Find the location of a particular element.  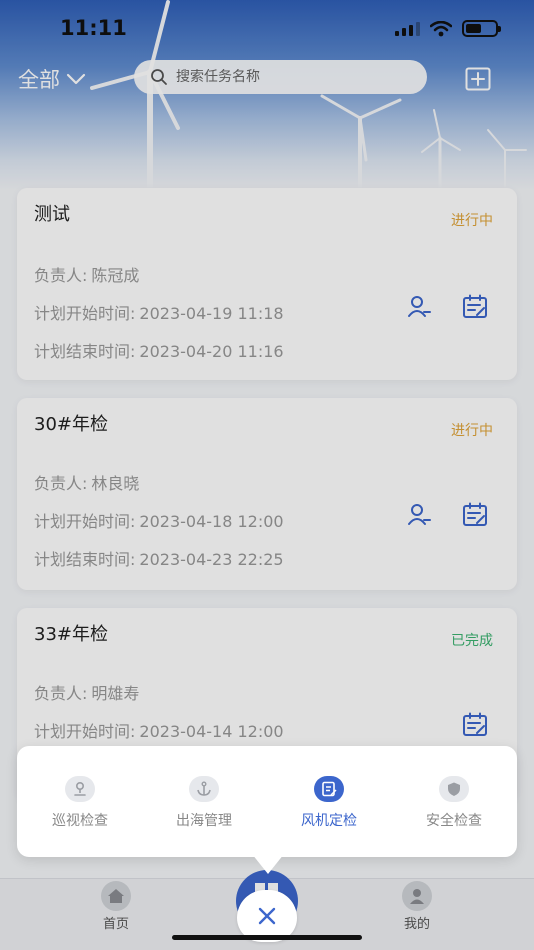

shield-icon is located at coordinates (454, 789).